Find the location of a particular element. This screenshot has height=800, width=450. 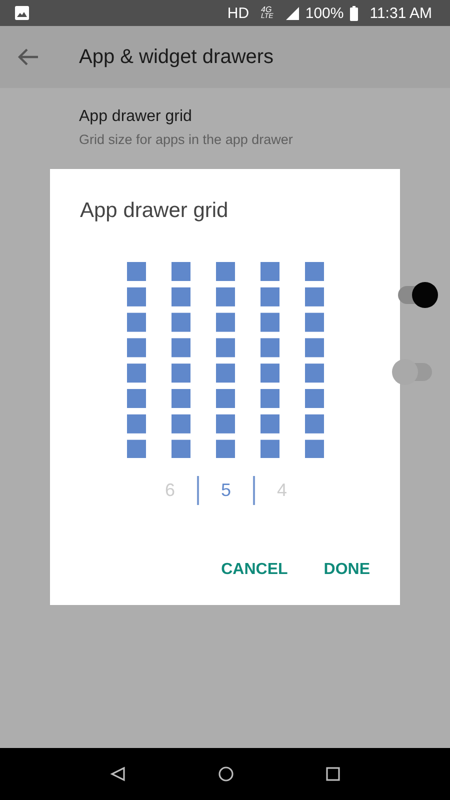

setting-title: App drawer grid is located at coordinates (264, 117).